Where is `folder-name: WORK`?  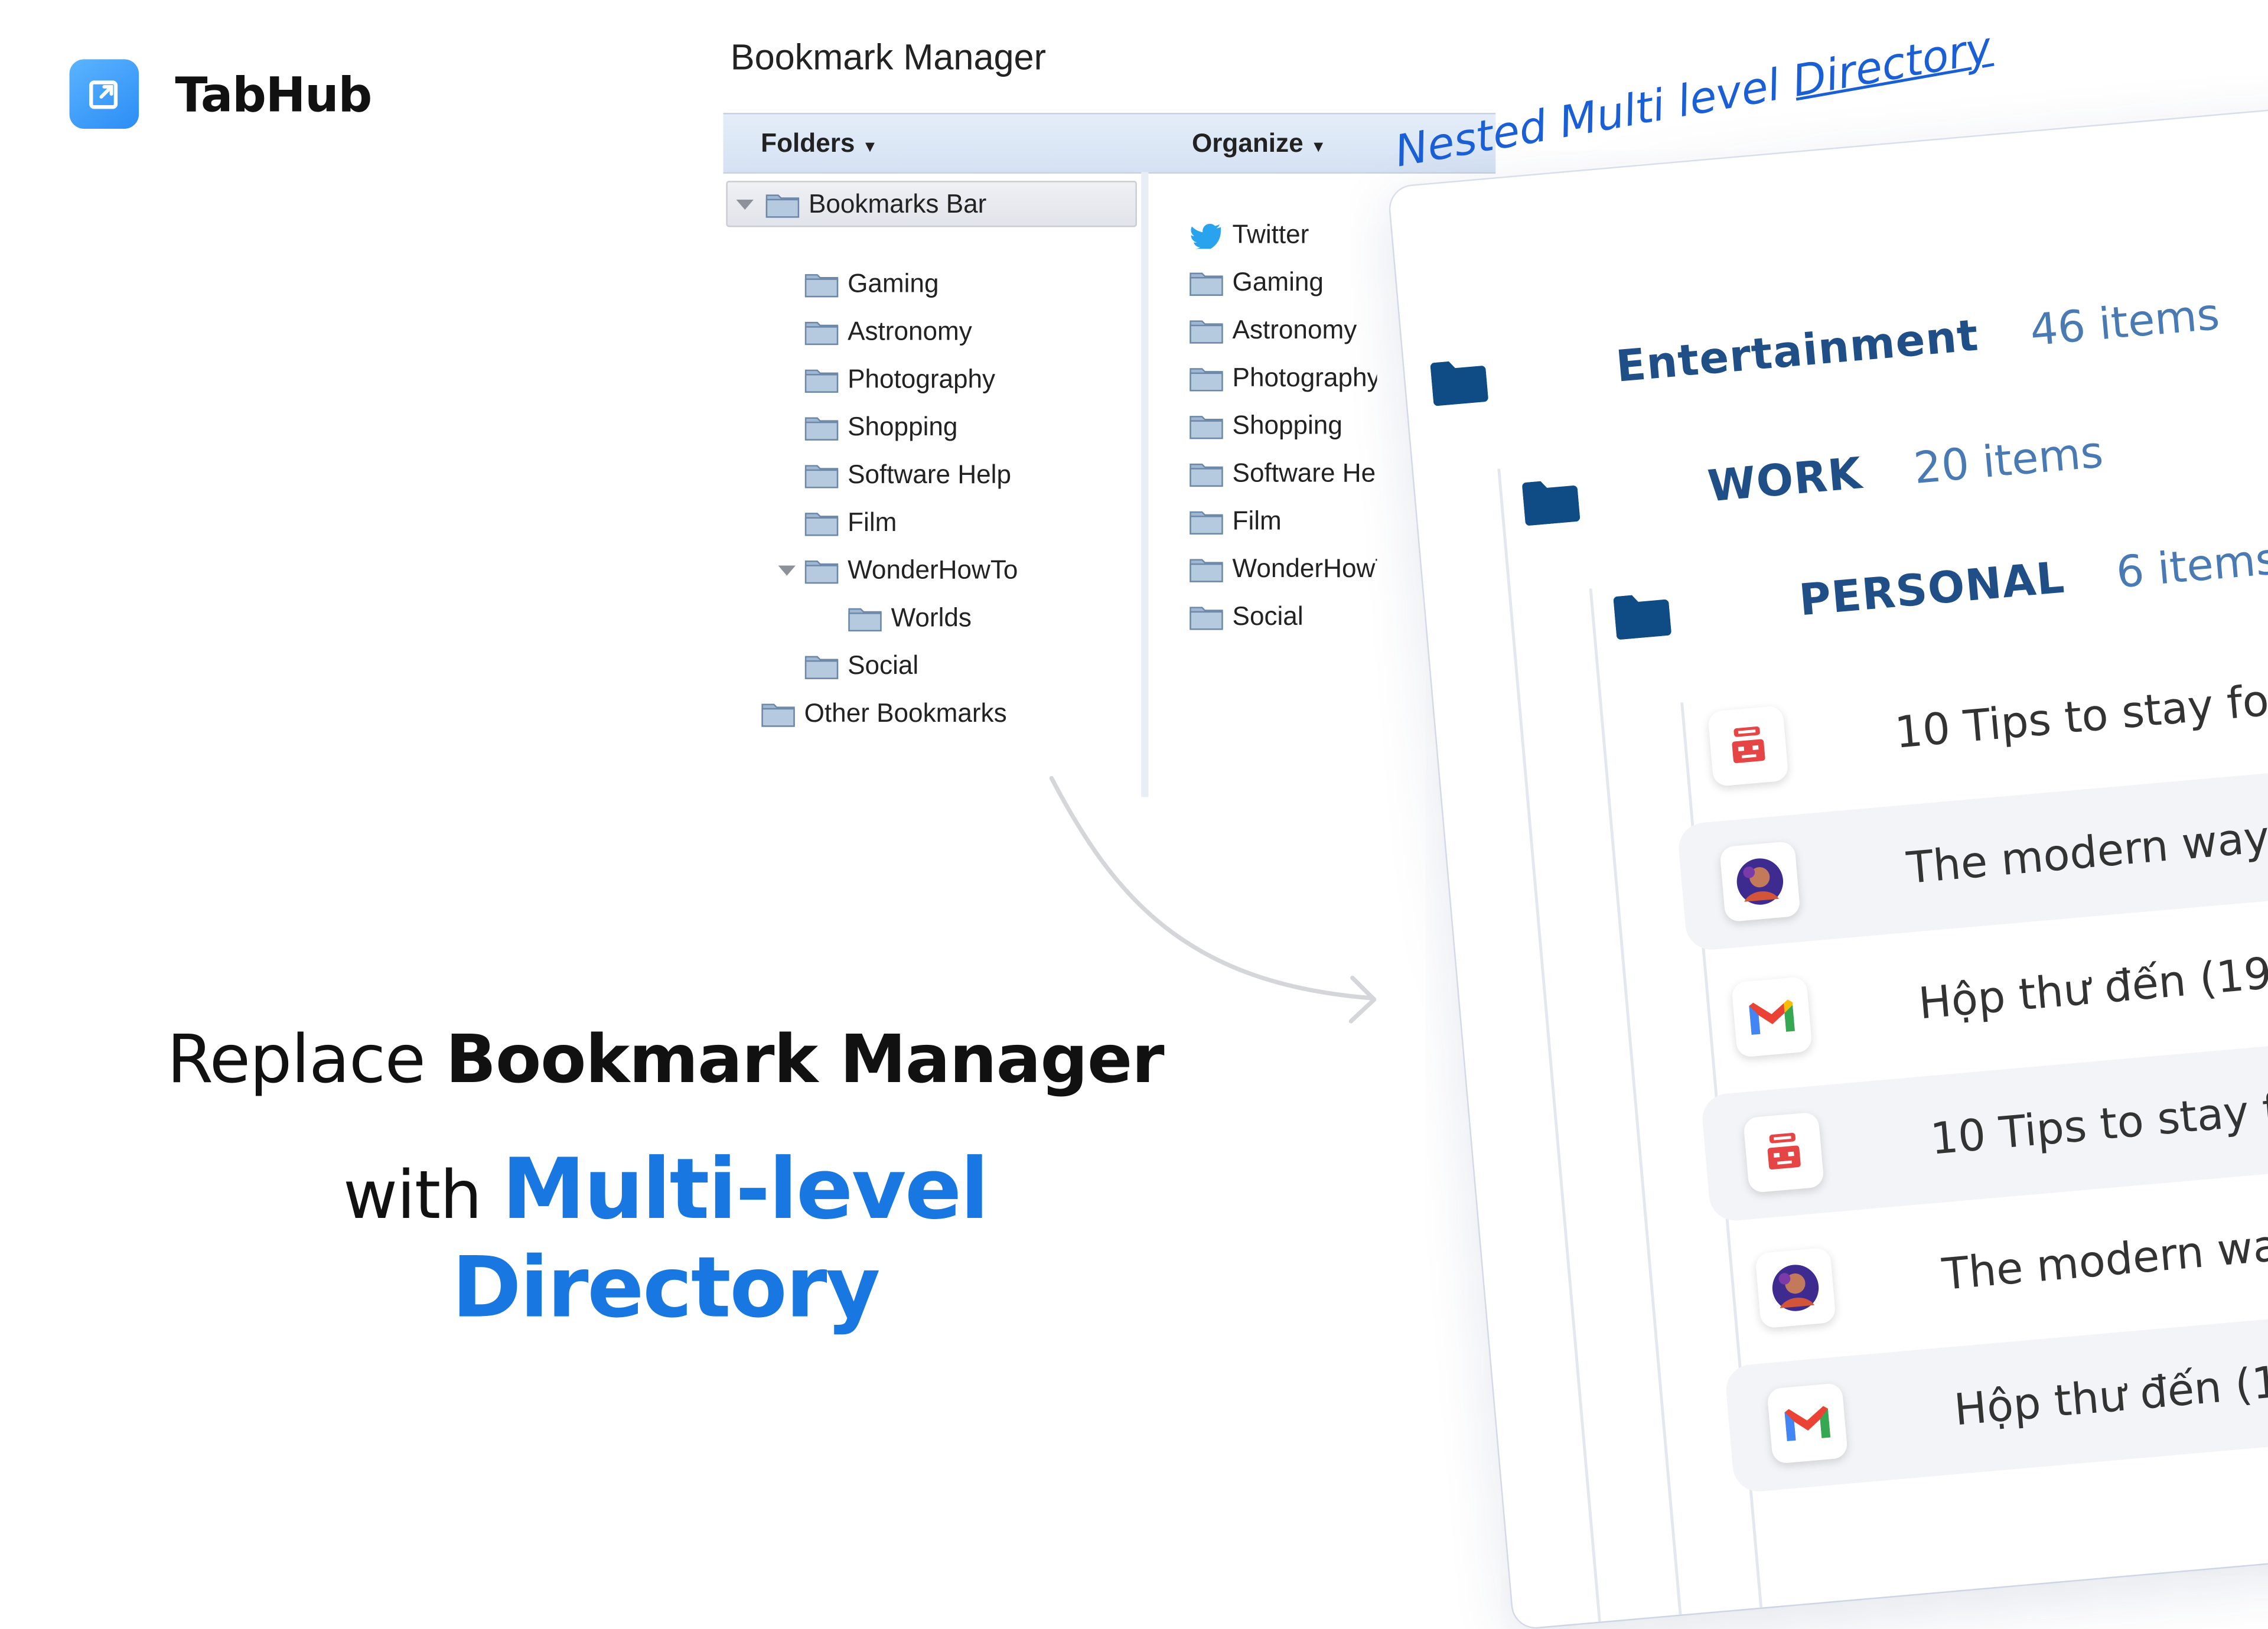 folder-name: WORK is located at coordinates (1785, 480).